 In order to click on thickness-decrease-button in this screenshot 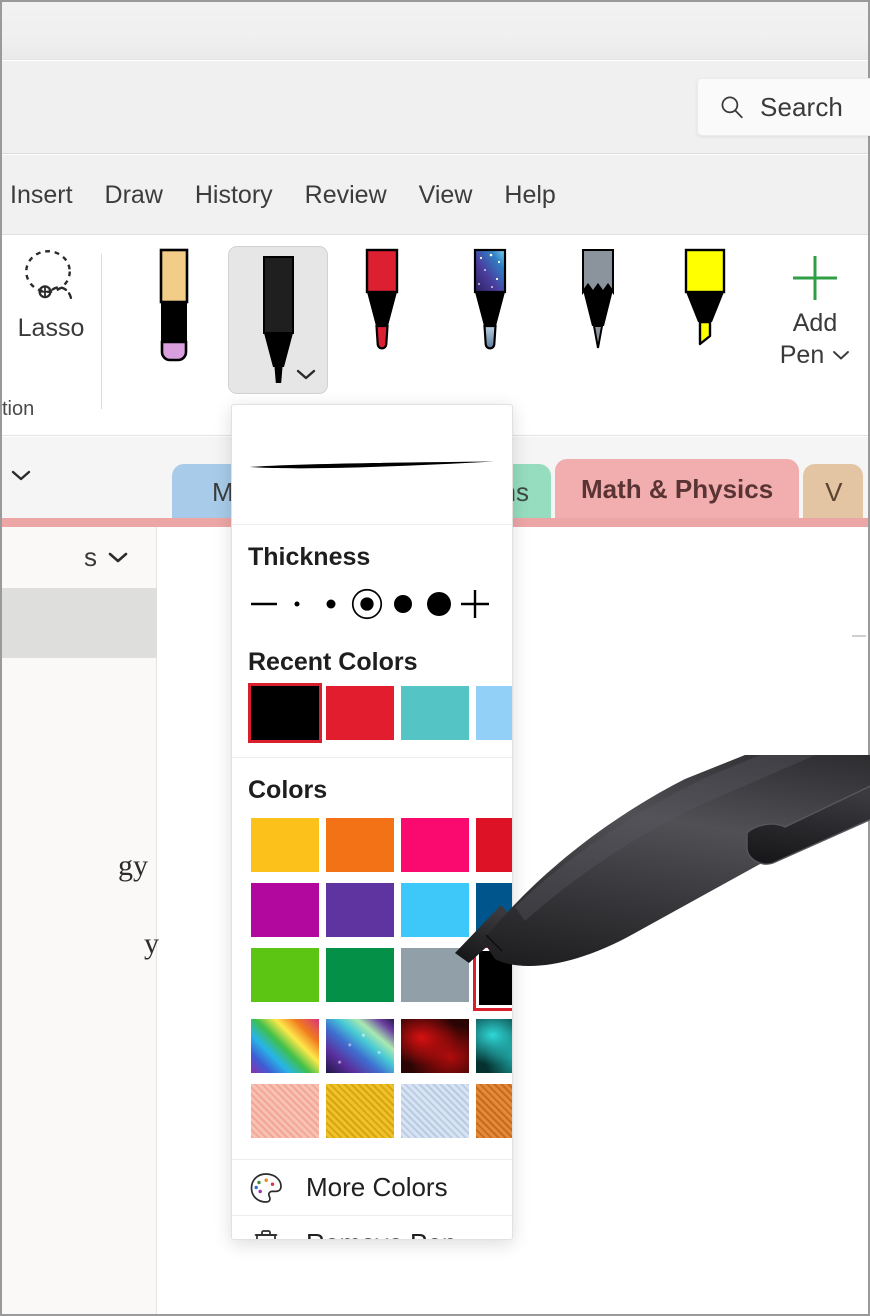, I will do `click(264, 604)`.